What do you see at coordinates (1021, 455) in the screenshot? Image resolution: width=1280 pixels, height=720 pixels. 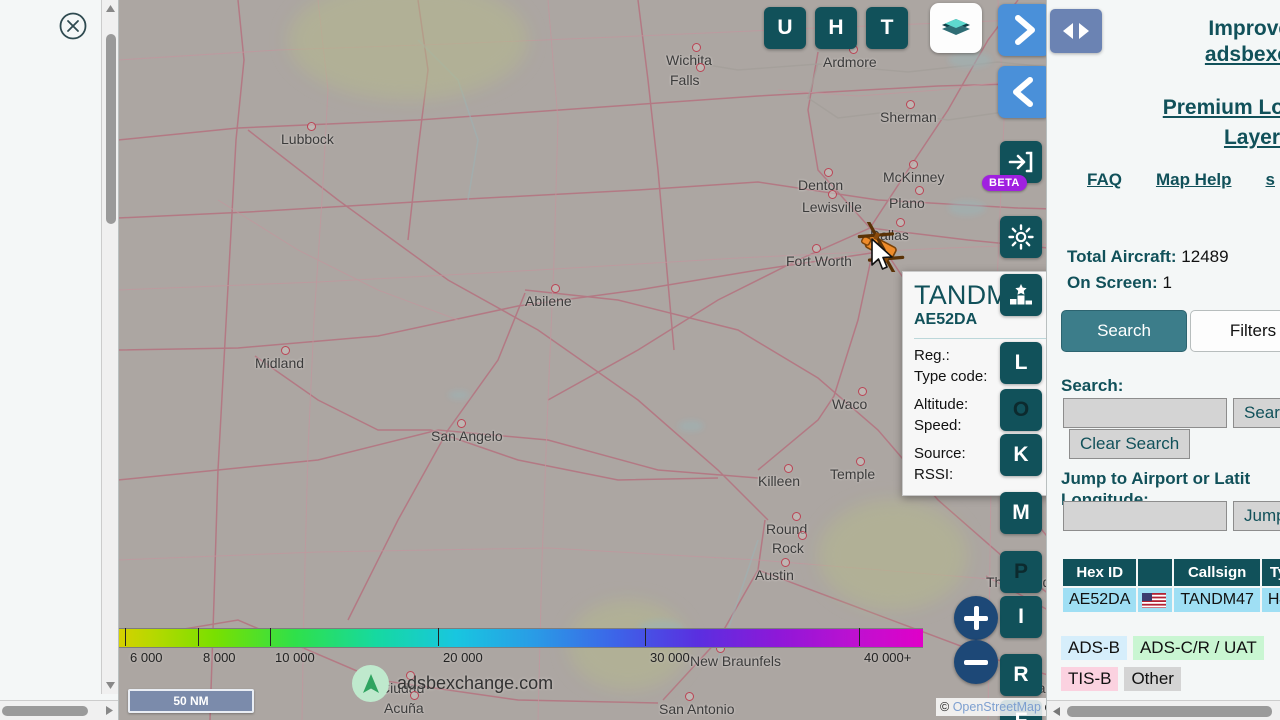 I see `map-button-k: K` at bounding box center [1021, 455].